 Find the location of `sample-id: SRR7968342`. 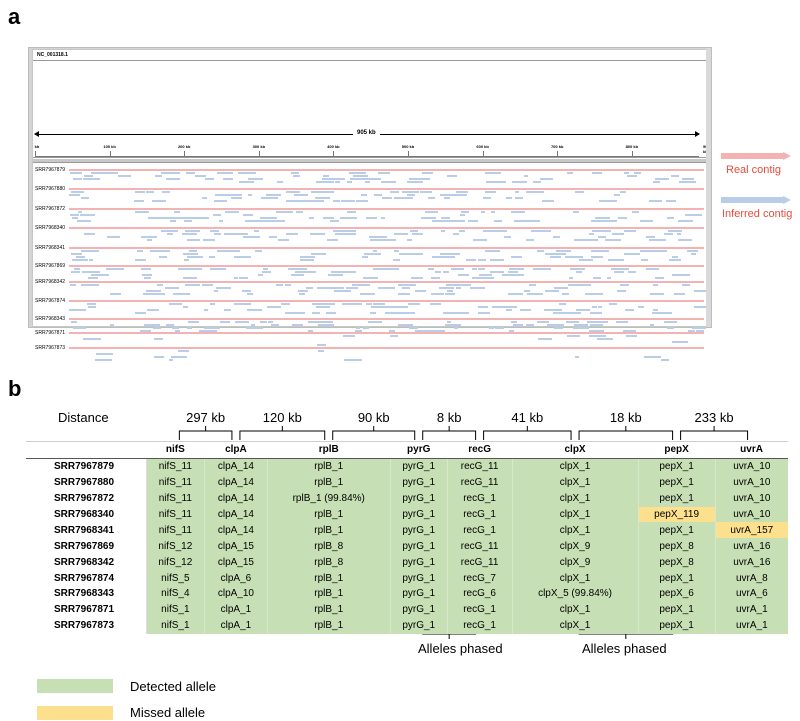

sample-id: SRR7968342 is located at coordinates (86, 562).